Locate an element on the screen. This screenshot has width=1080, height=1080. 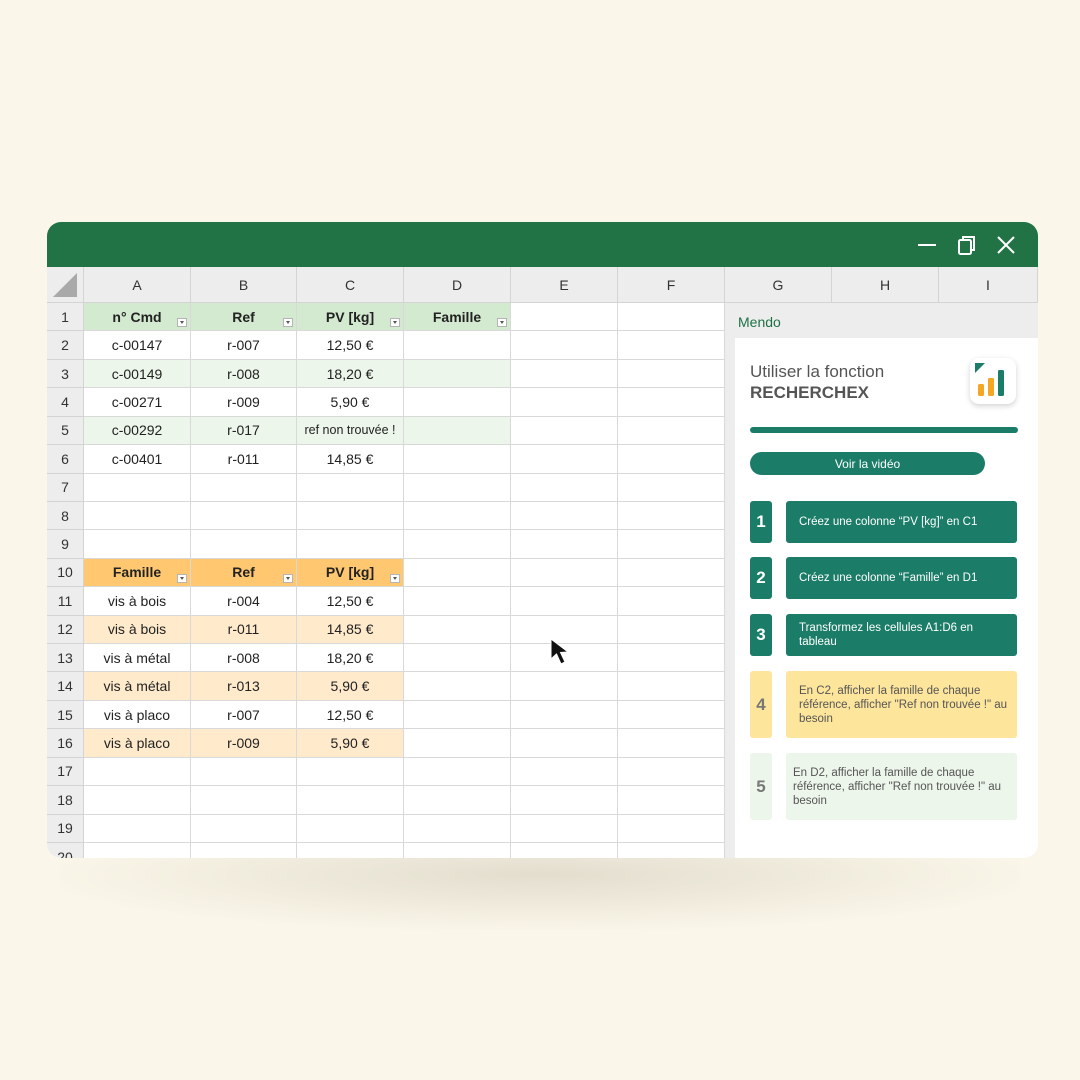
row-header-19: 19 is located at coordinates (65, 828).